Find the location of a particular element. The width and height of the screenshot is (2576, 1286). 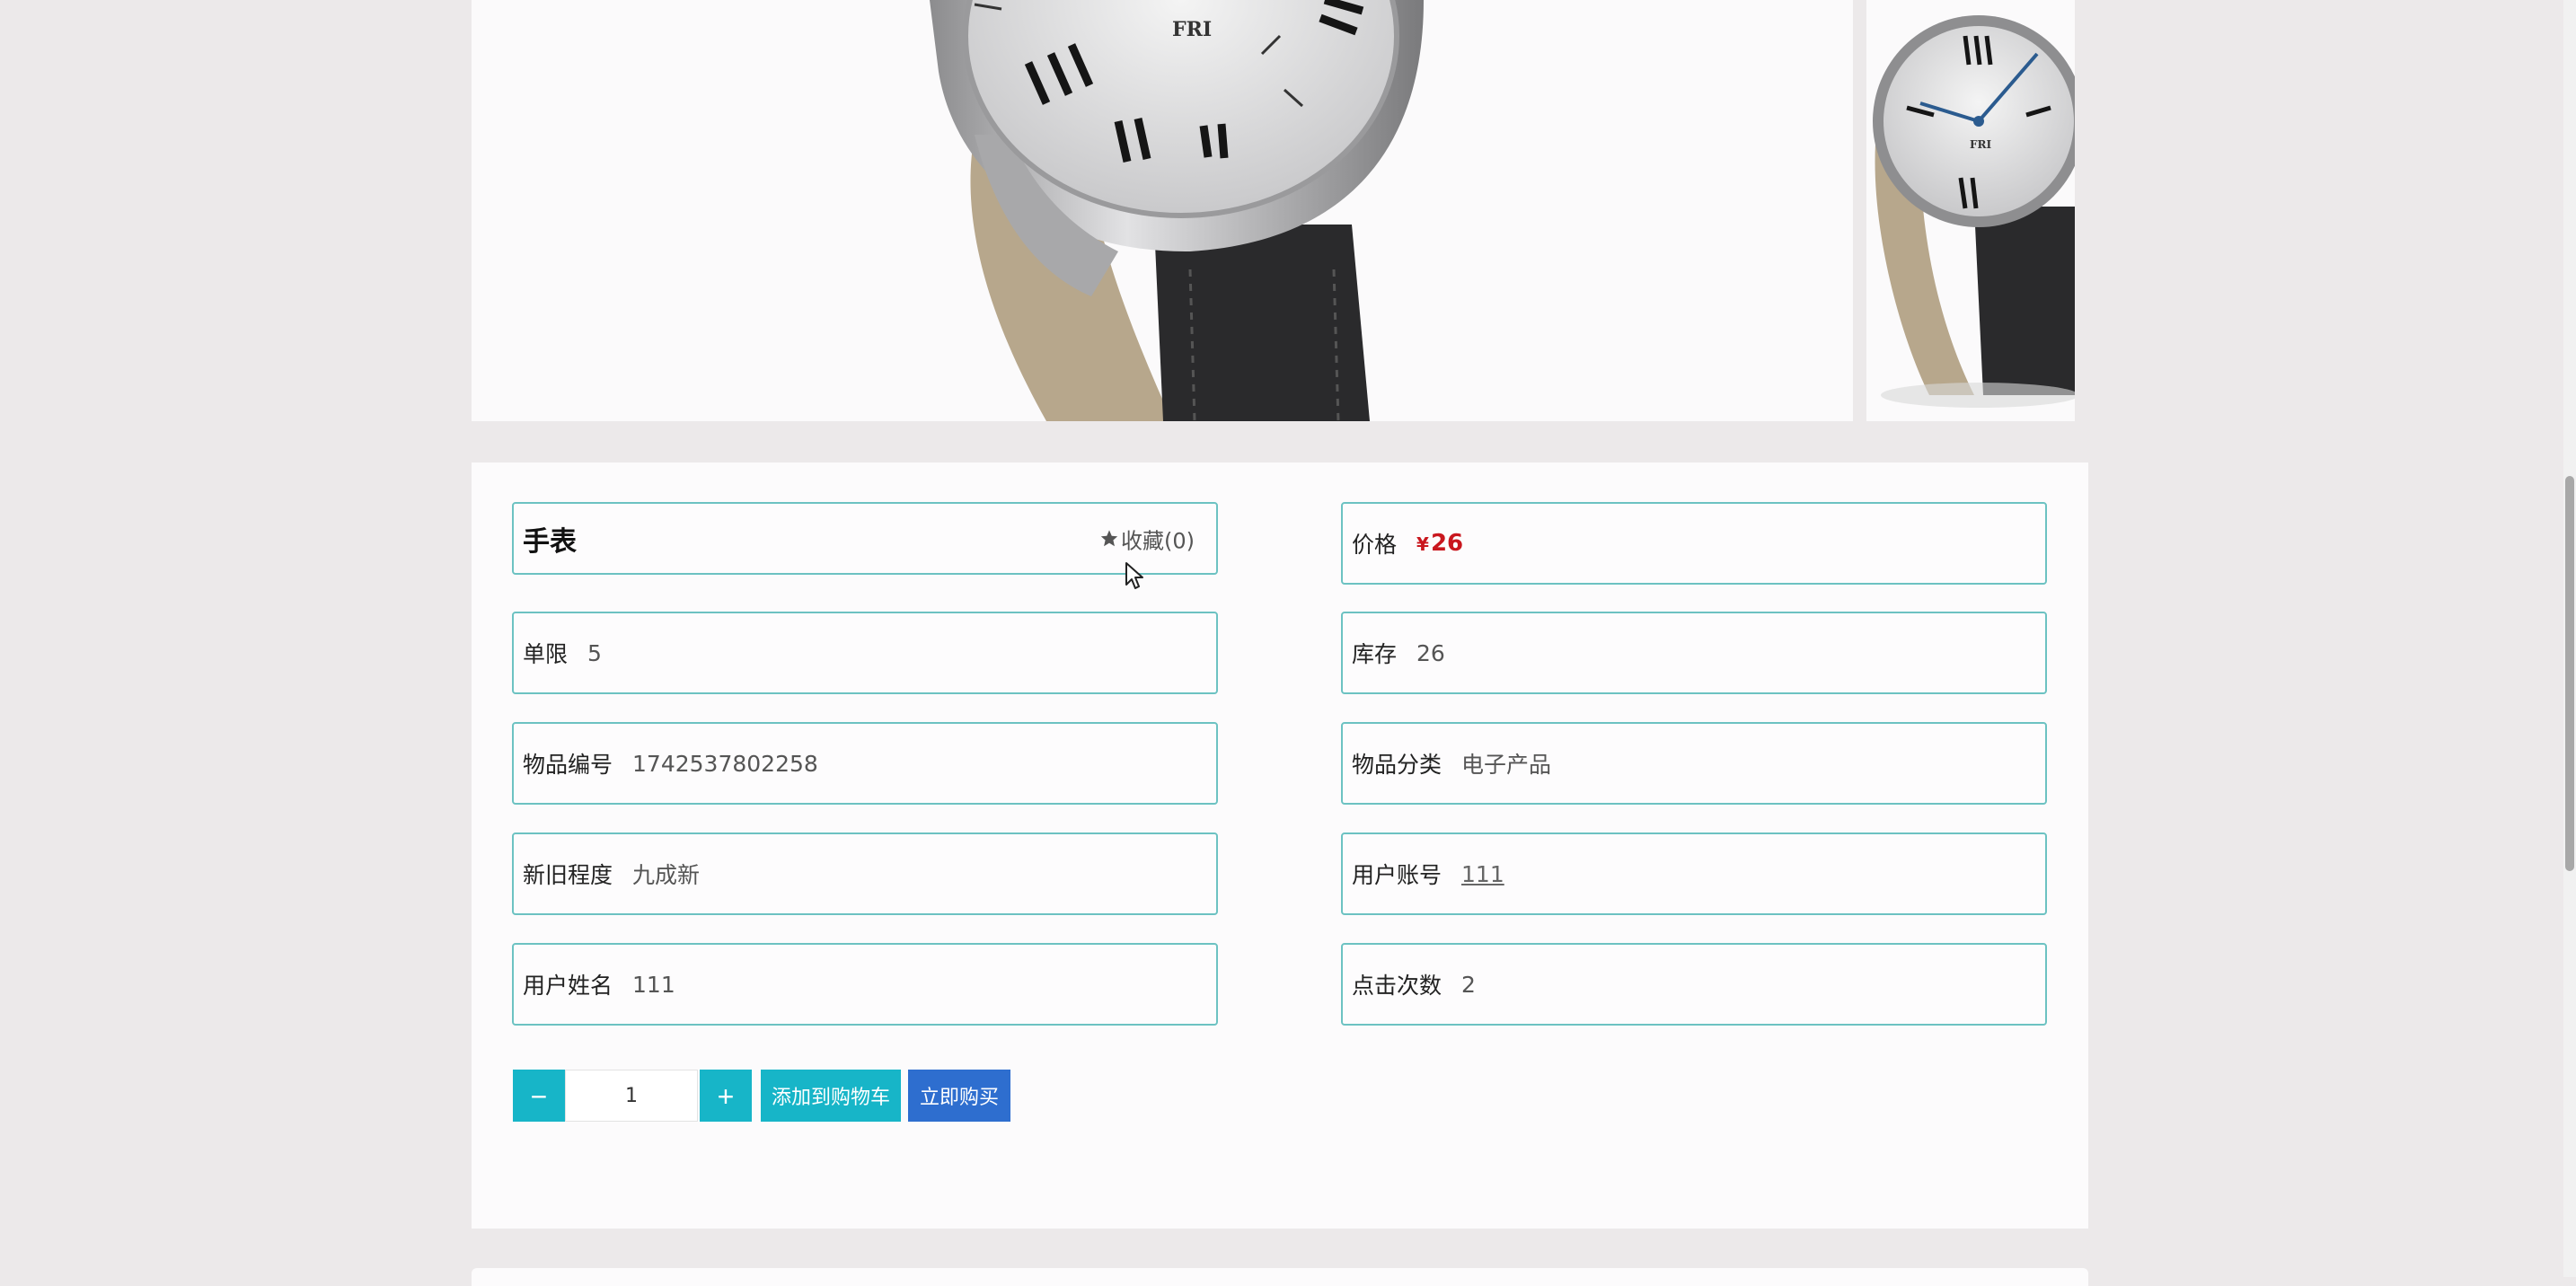

field-label: 库存 is located at coordinates (1375, 654).